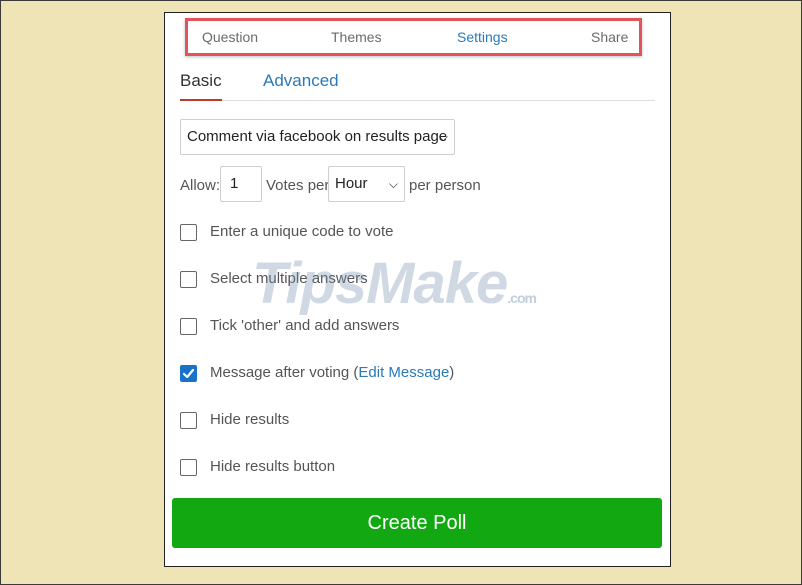 The image size is (802, 585). I want to click on watermark-main: TipsMake, so click(380, 283).